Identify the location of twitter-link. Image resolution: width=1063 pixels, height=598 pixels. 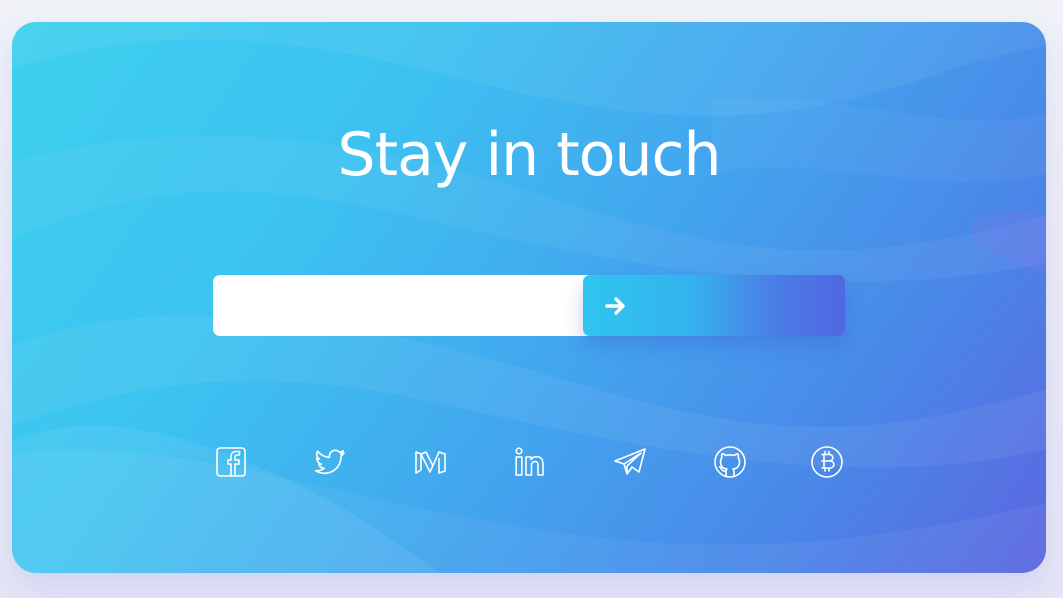
(330, 462).